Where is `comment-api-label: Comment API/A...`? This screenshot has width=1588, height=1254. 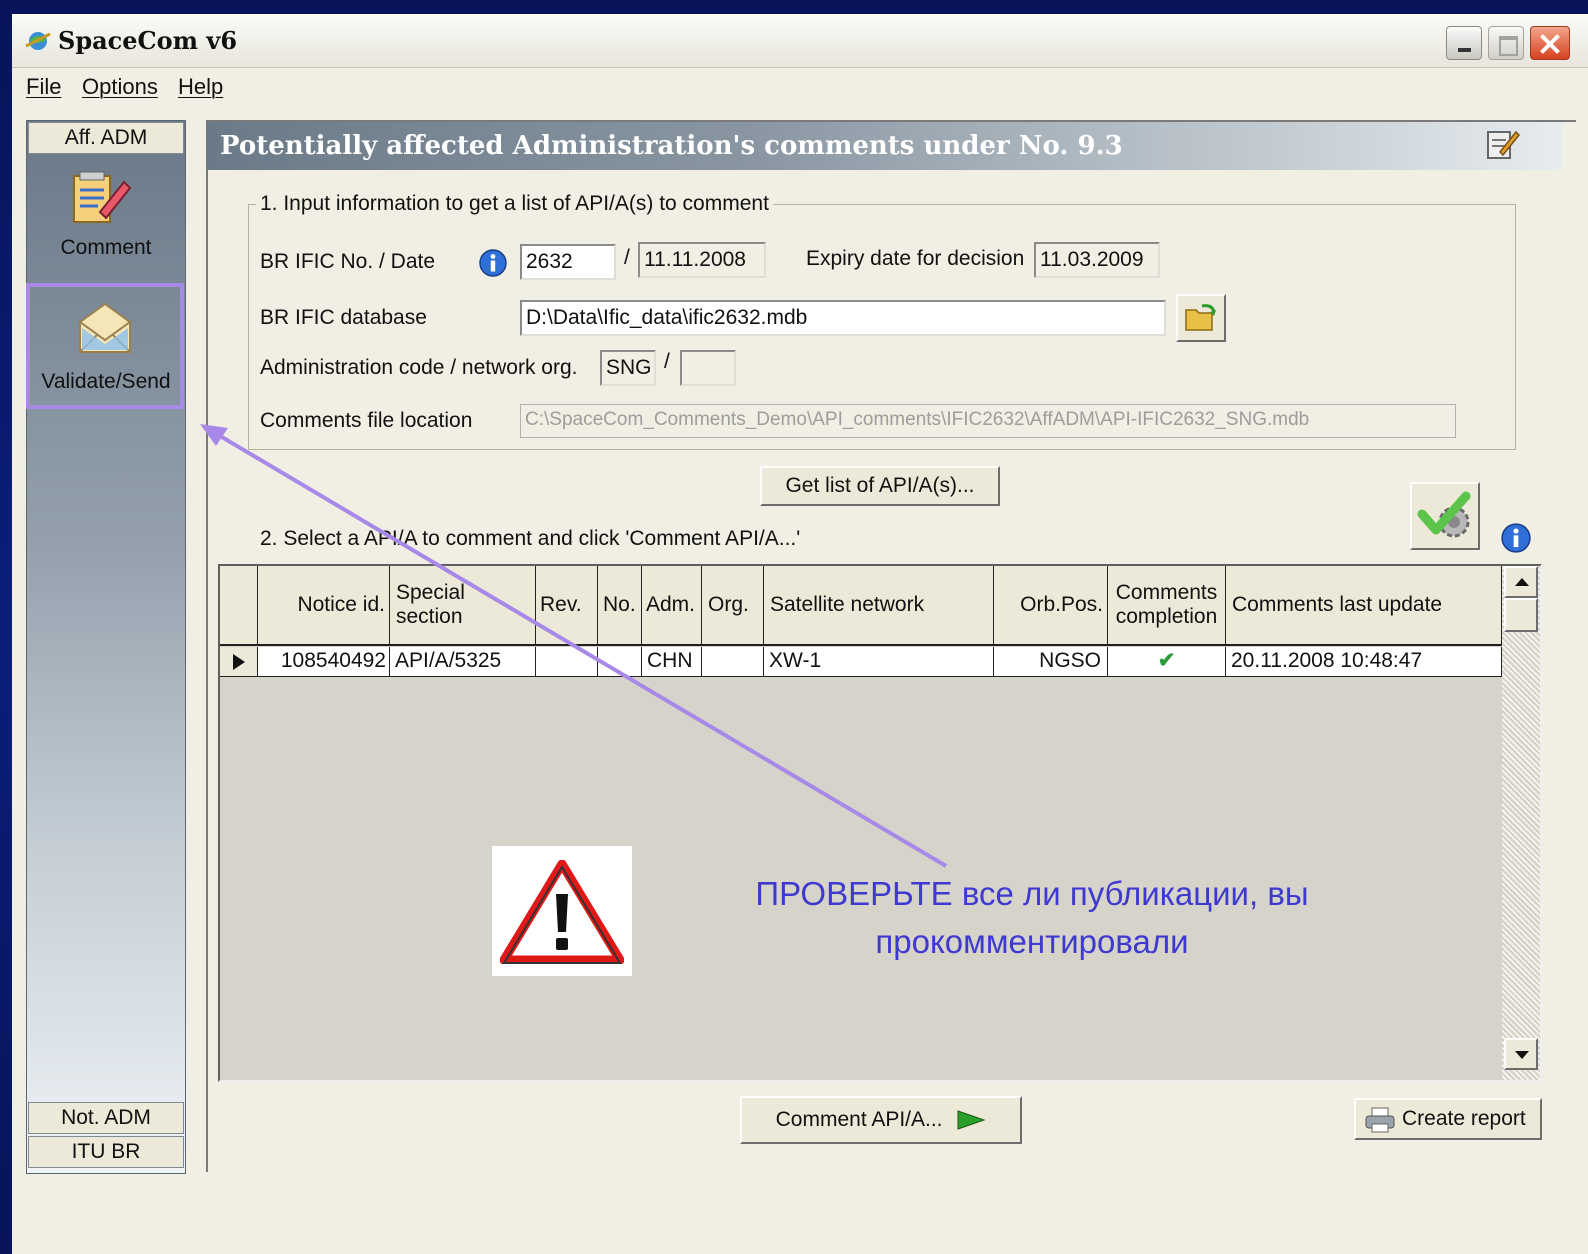 comment-api-label: Comment API/A... is located at coordinates (859, 1119).